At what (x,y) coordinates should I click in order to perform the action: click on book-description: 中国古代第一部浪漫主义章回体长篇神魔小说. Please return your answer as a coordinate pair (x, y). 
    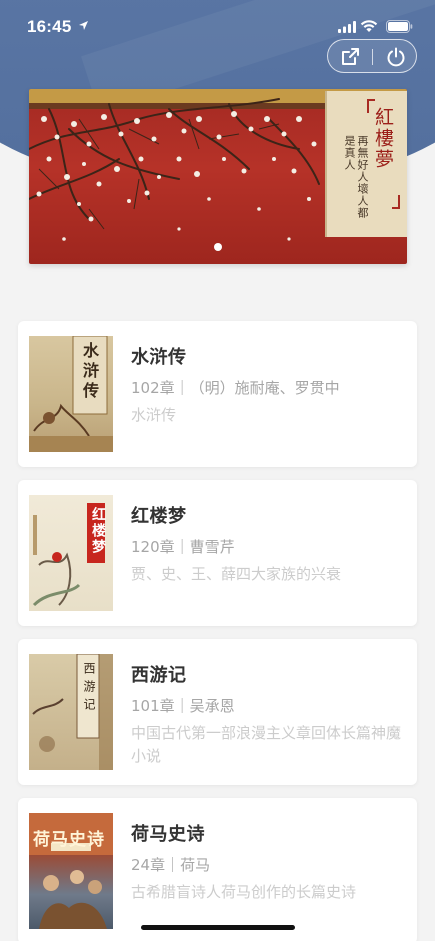
    Looking at the image, I should click on (266, 744).